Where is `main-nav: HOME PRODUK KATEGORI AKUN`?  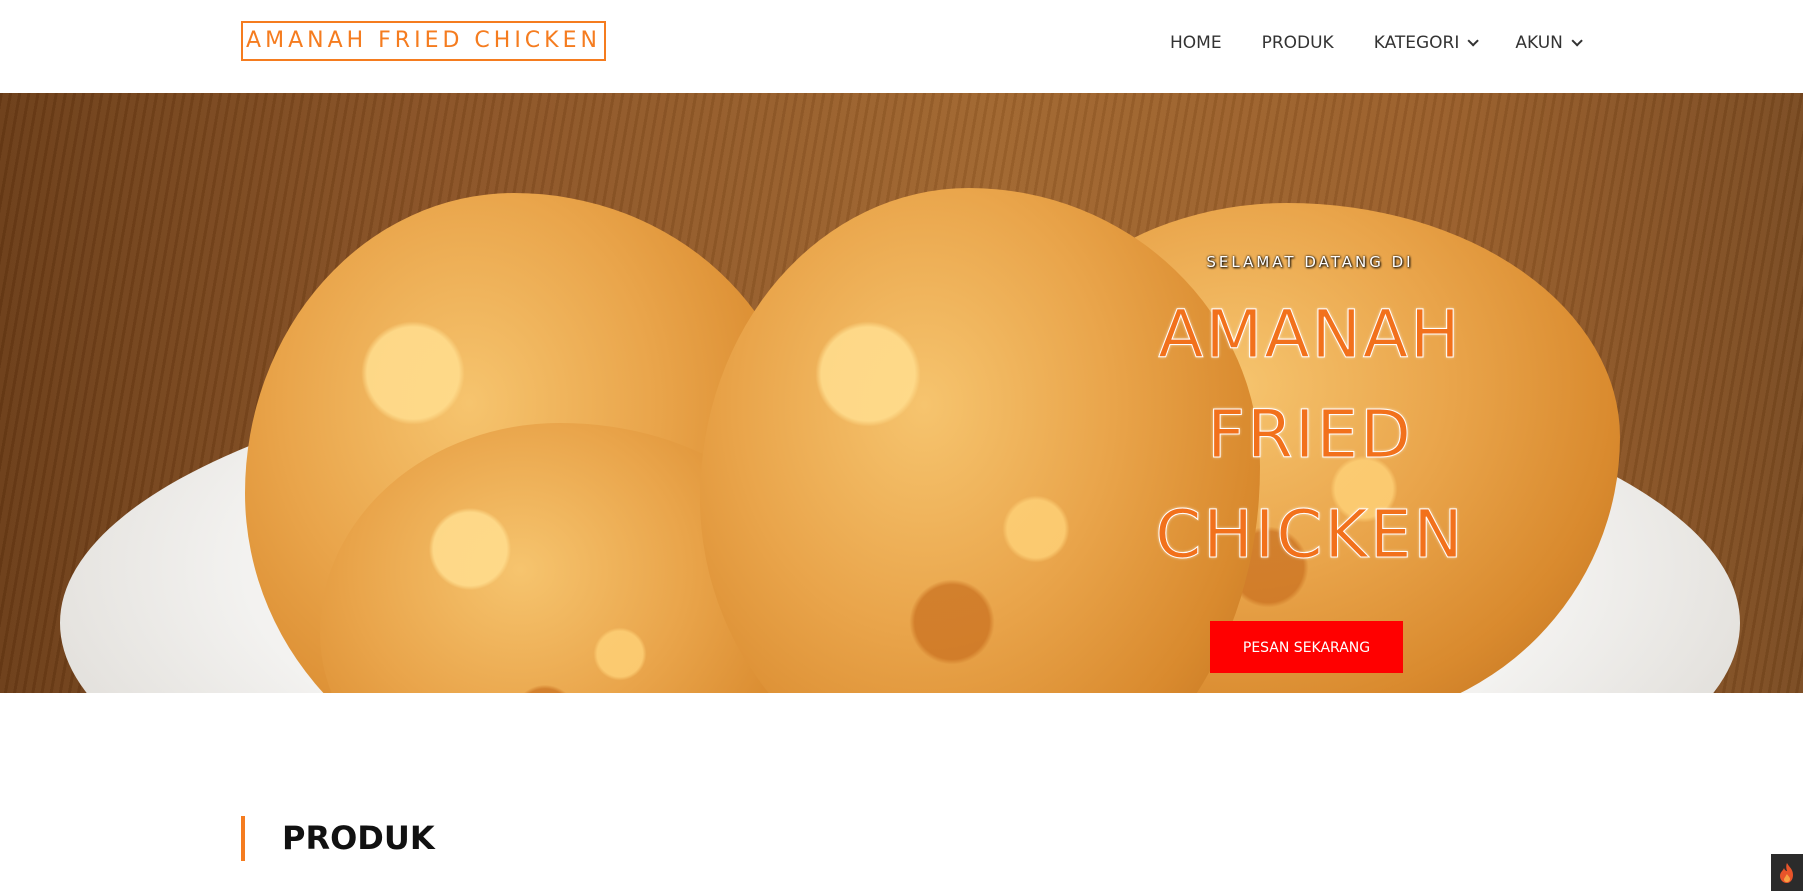
main-nav: HOME PRODUK KATEGORI AKUN is located at coordinates (1374, 43).